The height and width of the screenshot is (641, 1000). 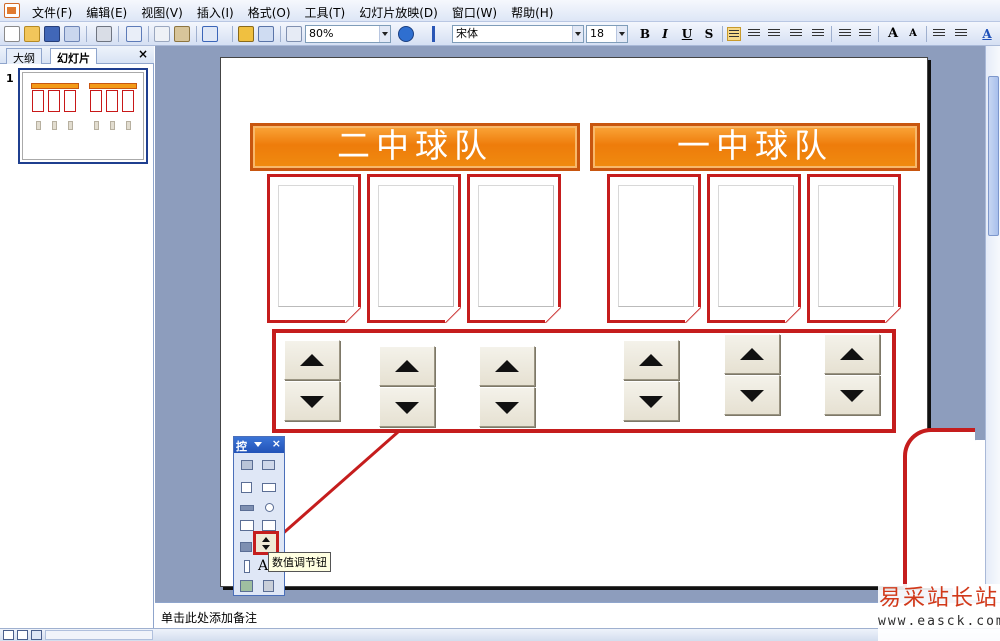 What do you see at coordinates (247, 465) in the screenshot?
I see `design-mode-icon` at bounding box center [247, 465].